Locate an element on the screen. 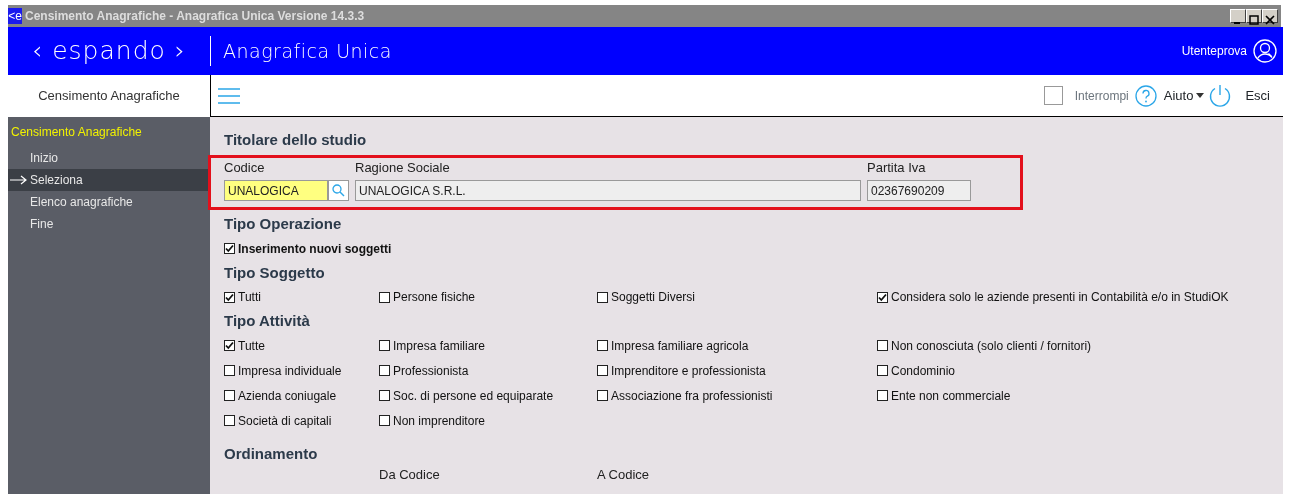 The width and height of the screenshot is (1289, 494). checkbox-label: Tutti is located at coordinates (249, 297).